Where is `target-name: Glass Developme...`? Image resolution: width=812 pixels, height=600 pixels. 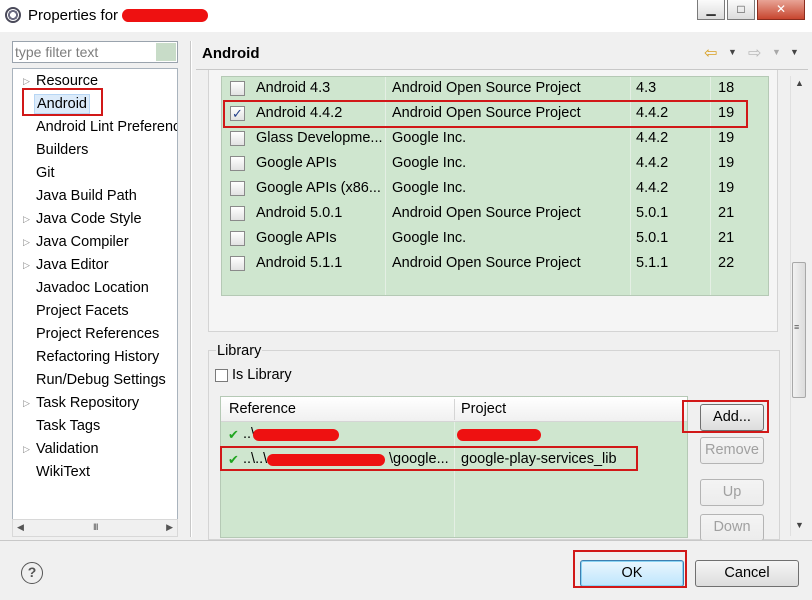
target-name: Glass Developme... is located at coordinates (319, 138).